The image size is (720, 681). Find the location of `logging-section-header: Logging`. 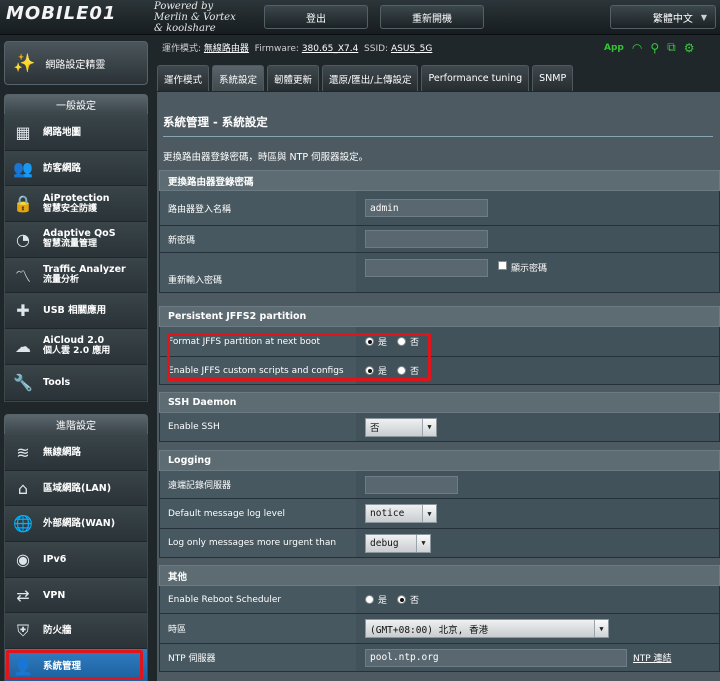

logging-section-header: Logging is located at coordinates (439, 460).